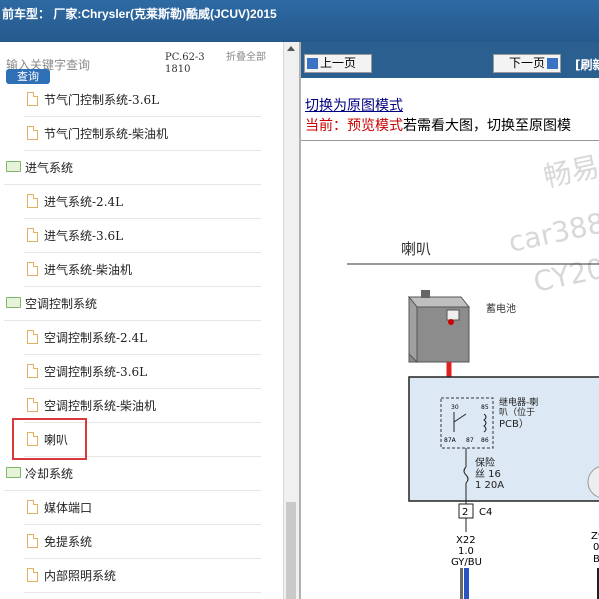 The width and height of the screenshot is (599, 599). Describe the element at coordinates (565, 275) in the screenshot. I see `watermark-3: CY20` at that location.